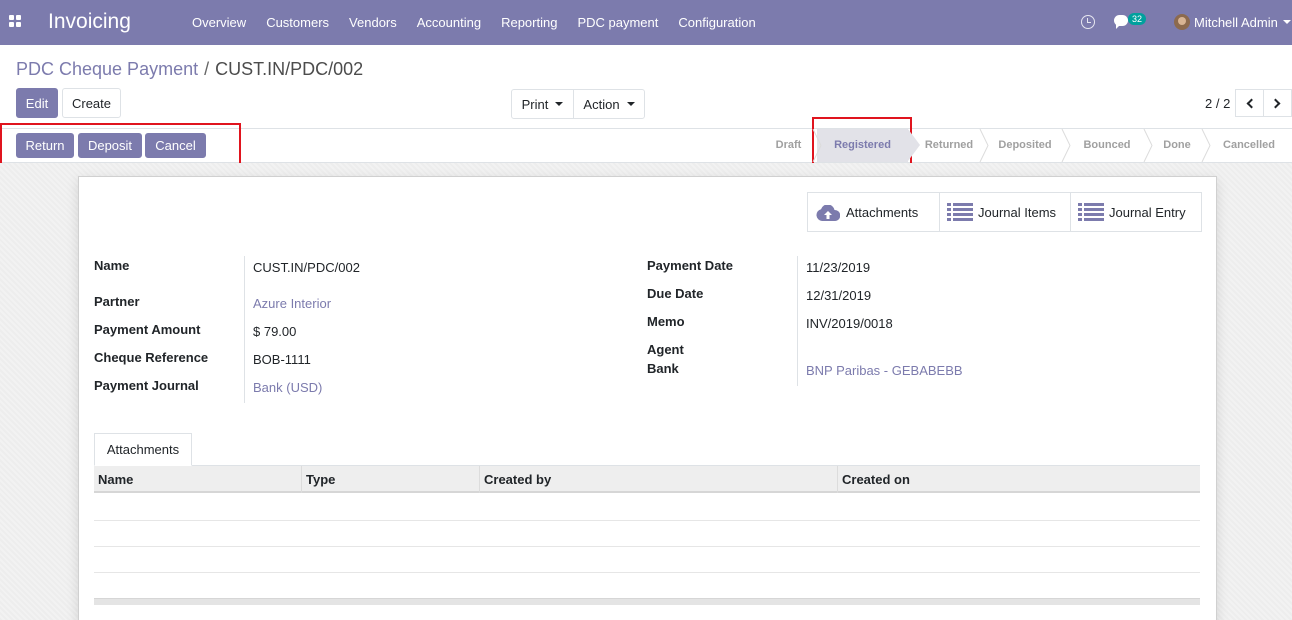 This screenshot has width=1292, height=620. What do you see at coordinates (675, 293) in the screenshot?
I see `due-date-label: Due Date` at bounding box center [675, 293].